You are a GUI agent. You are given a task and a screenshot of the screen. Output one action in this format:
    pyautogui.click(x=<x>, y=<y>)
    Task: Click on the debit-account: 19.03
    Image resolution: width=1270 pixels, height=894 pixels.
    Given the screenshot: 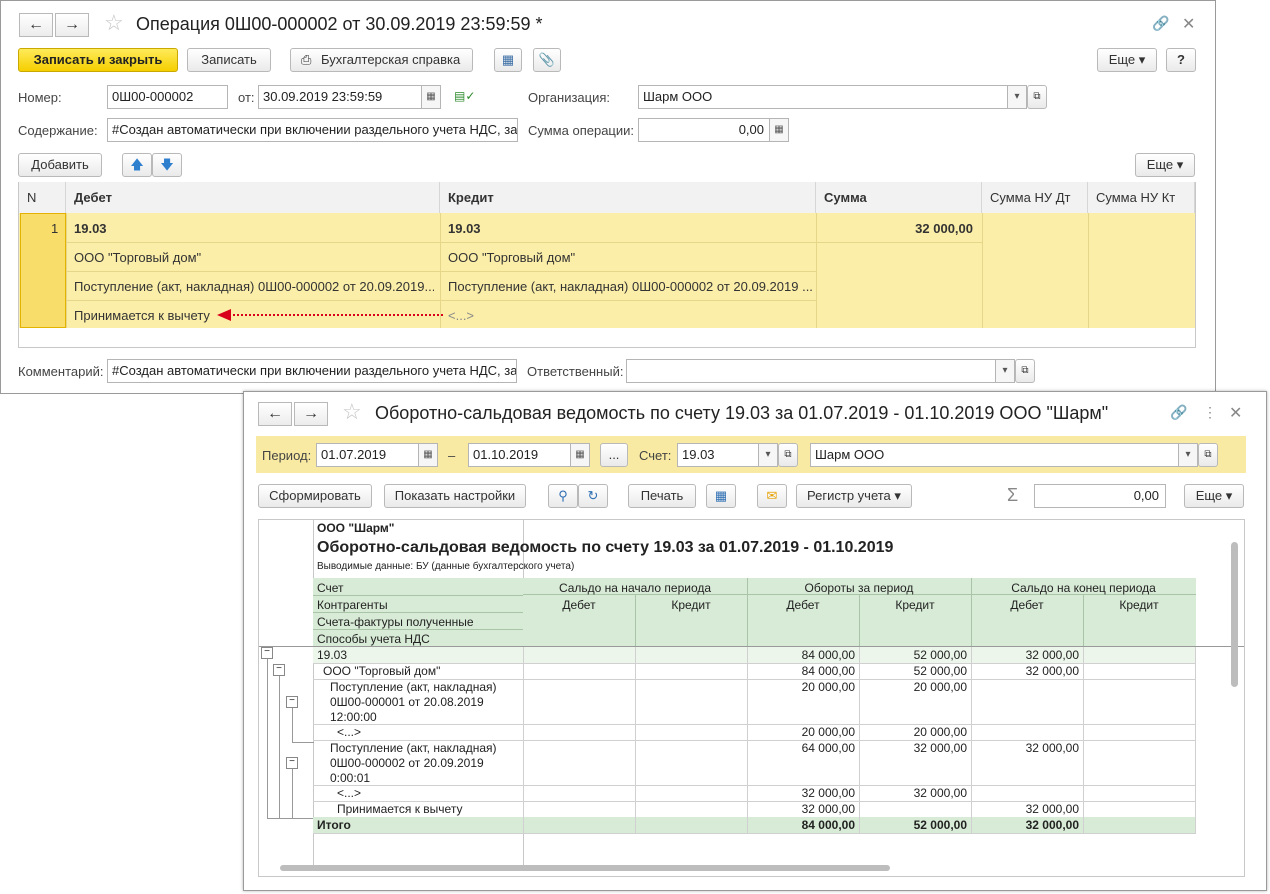 What is the action you would take?
    pyautogui.click(x=90, y=228)
    